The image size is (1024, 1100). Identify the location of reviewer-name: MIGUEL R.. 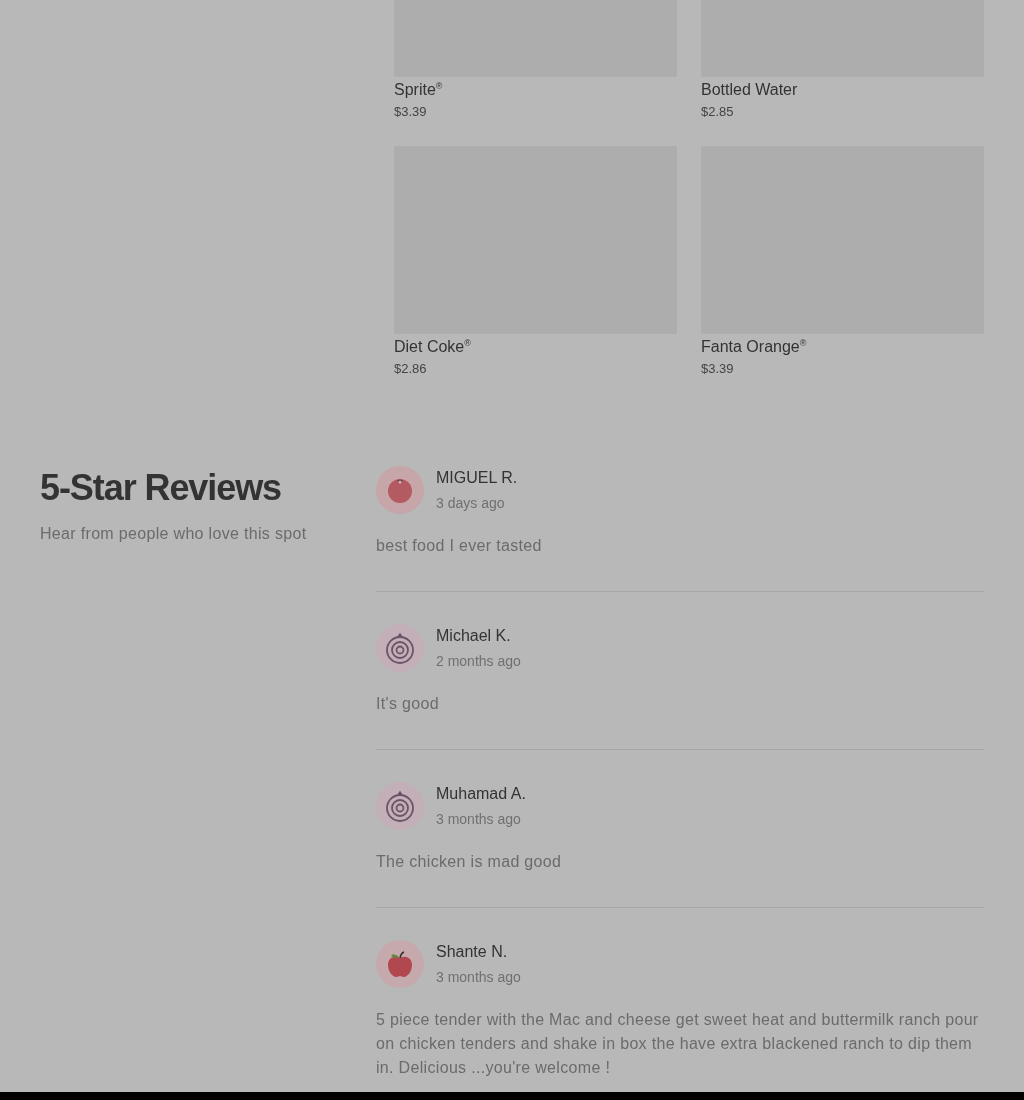
(477, 478).